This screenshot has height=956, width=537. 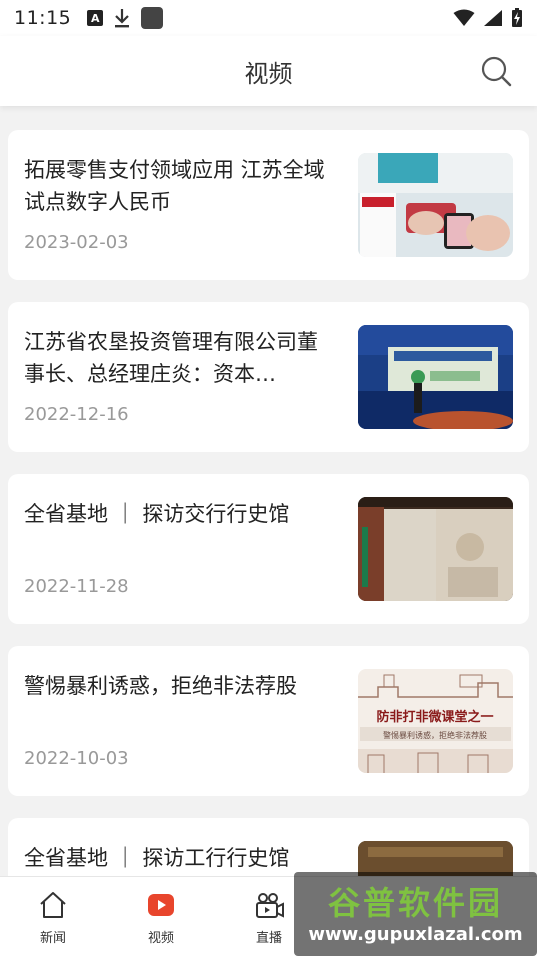 What do you see at coordinates (161, 905) in the screenshot?
I see `play-icon` at bounding box center [161, 905].